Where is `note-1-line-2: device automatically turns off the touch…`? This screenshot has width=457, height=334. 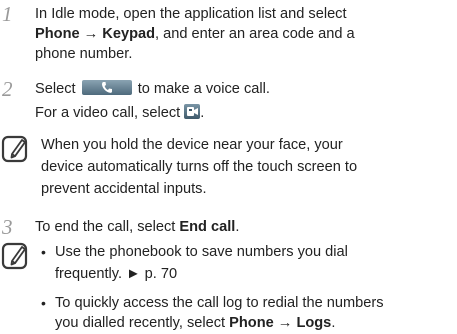
note-1-line-2: device automatically turns off the touch… is located at coordinates (199, 167).